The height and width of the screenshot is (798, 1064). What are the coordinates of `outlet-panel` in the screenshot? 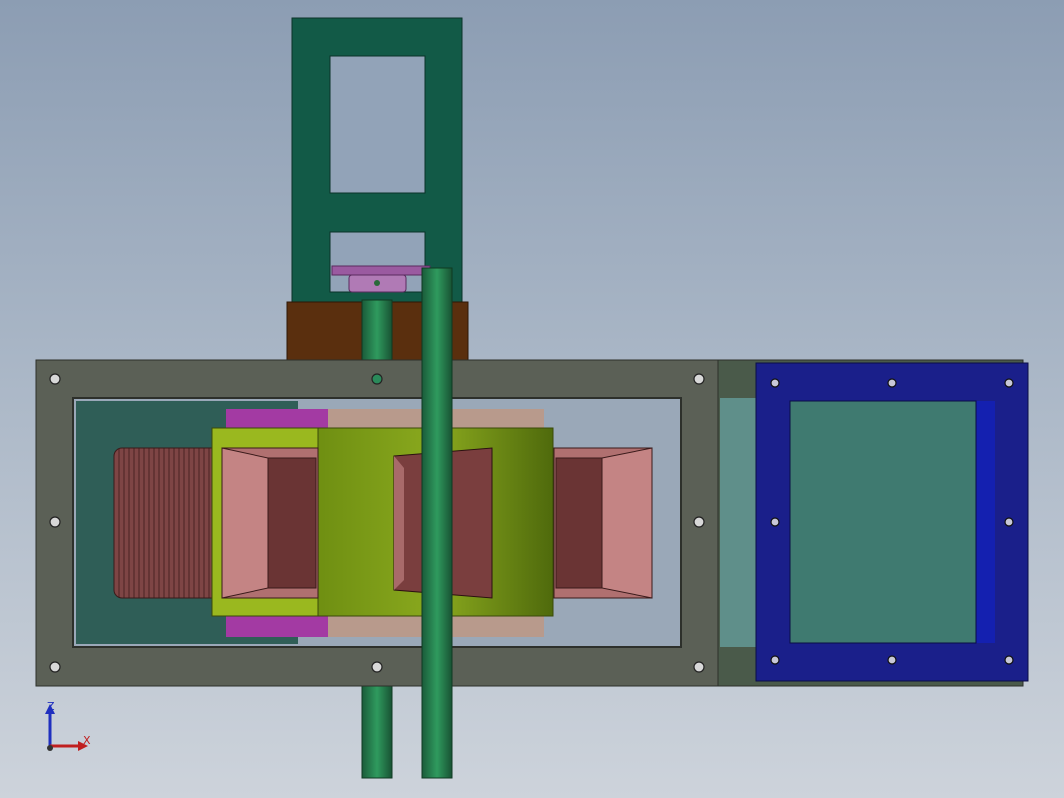 It's located at (883, 522).